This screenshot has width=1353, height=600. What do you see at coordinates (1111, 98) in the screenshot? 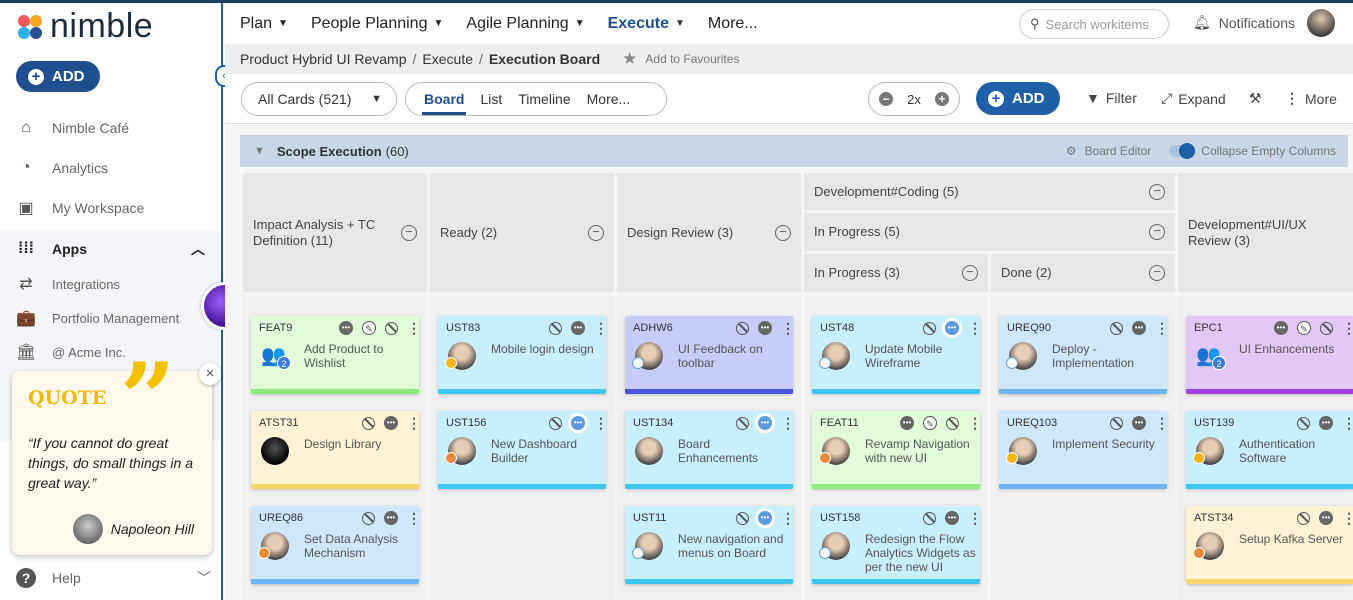
I see `filter-button: ▼ Filter` at bounding box center [1111, 98].